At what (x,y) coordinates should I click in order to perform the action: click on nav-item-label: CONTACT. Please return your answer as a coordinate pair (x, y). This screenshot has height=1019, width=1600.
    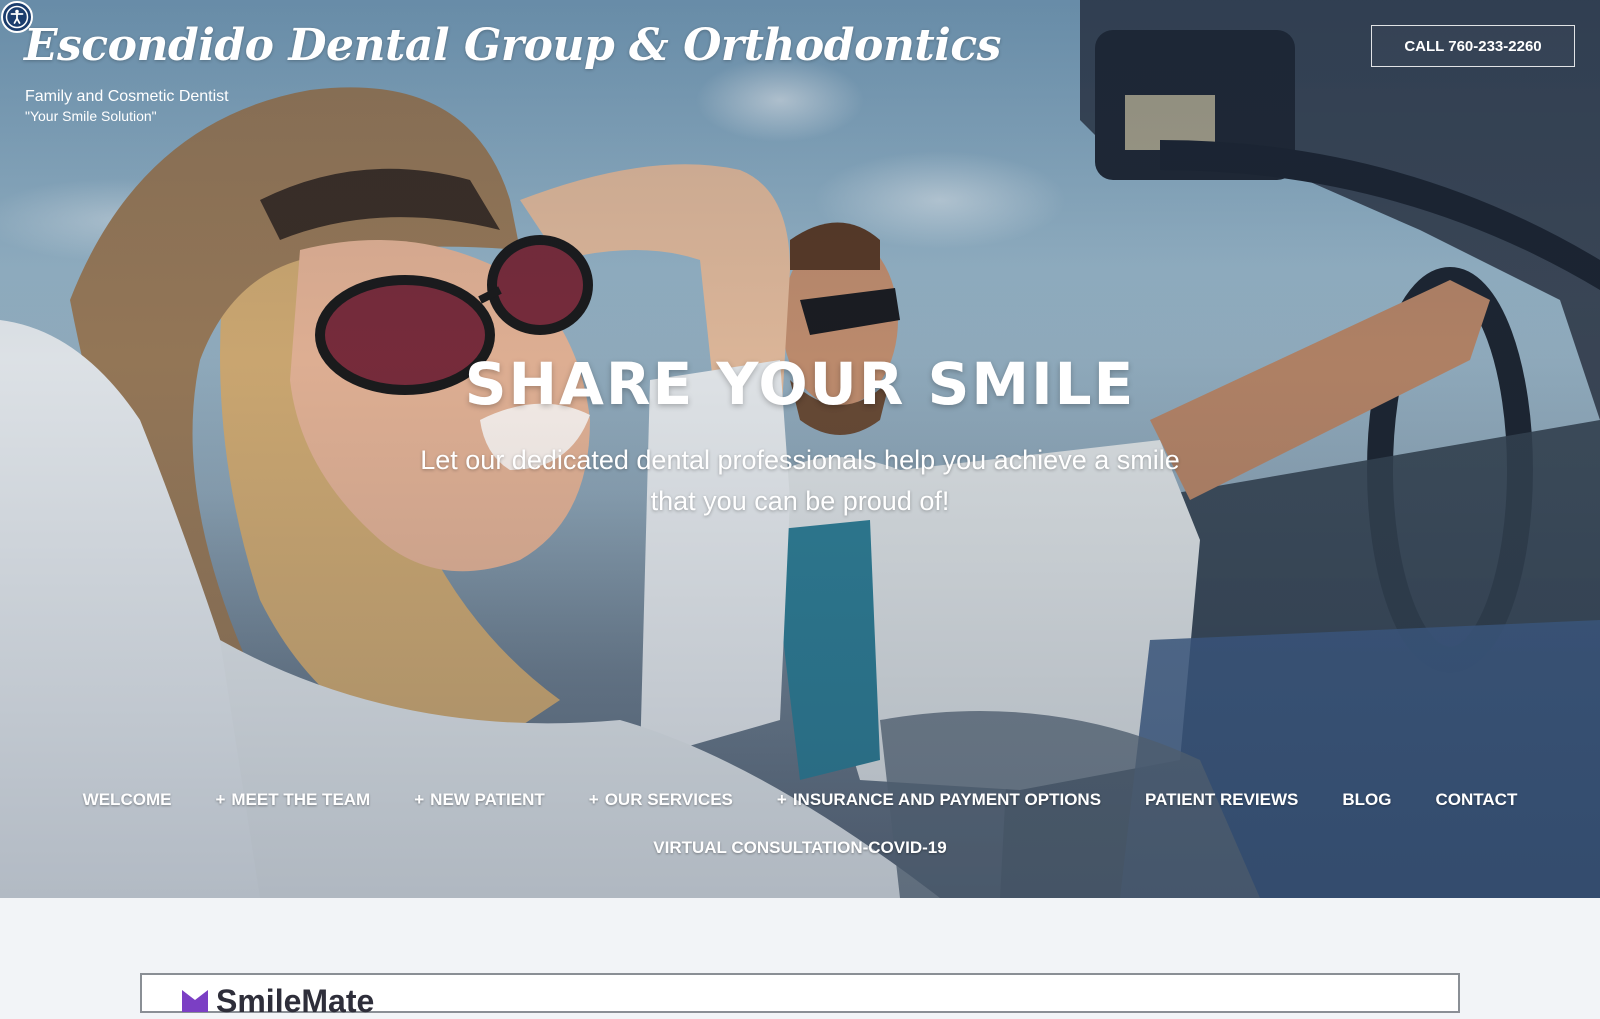
    Looking at the image, I should click on (1476, 799).